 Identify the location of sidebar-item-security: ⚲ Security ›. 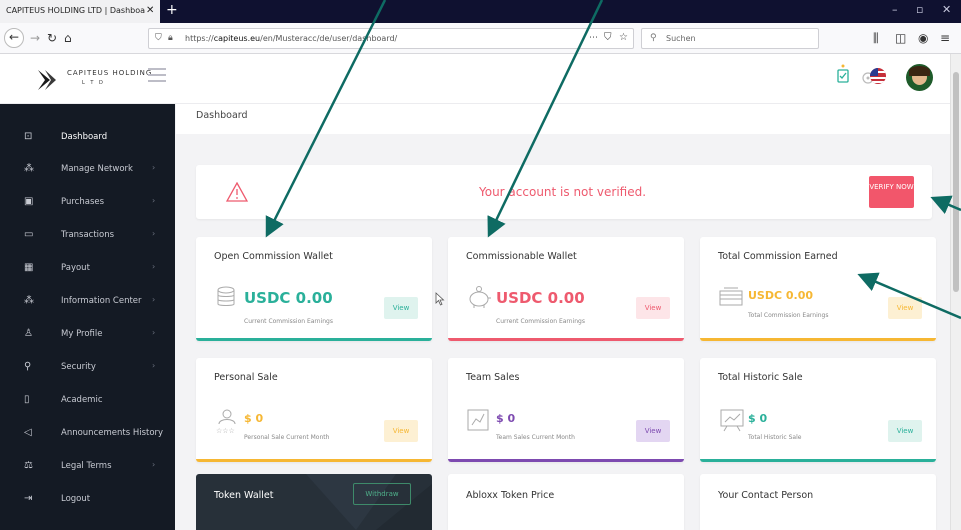
(87, 366).